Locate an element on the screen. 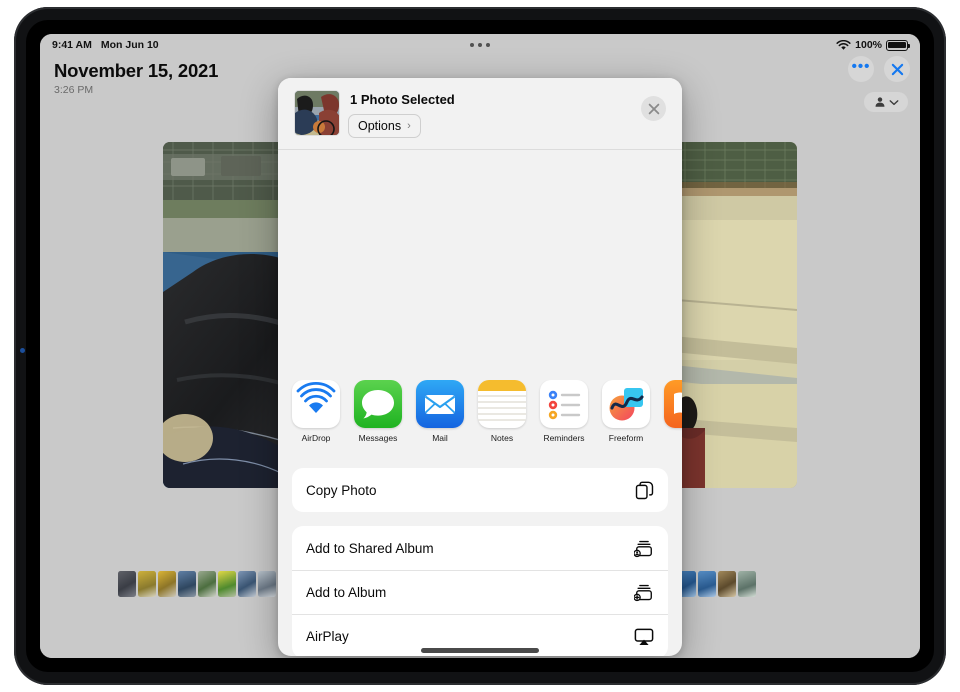  share-sheet-thumbnail is located at coordinates (317, 113).